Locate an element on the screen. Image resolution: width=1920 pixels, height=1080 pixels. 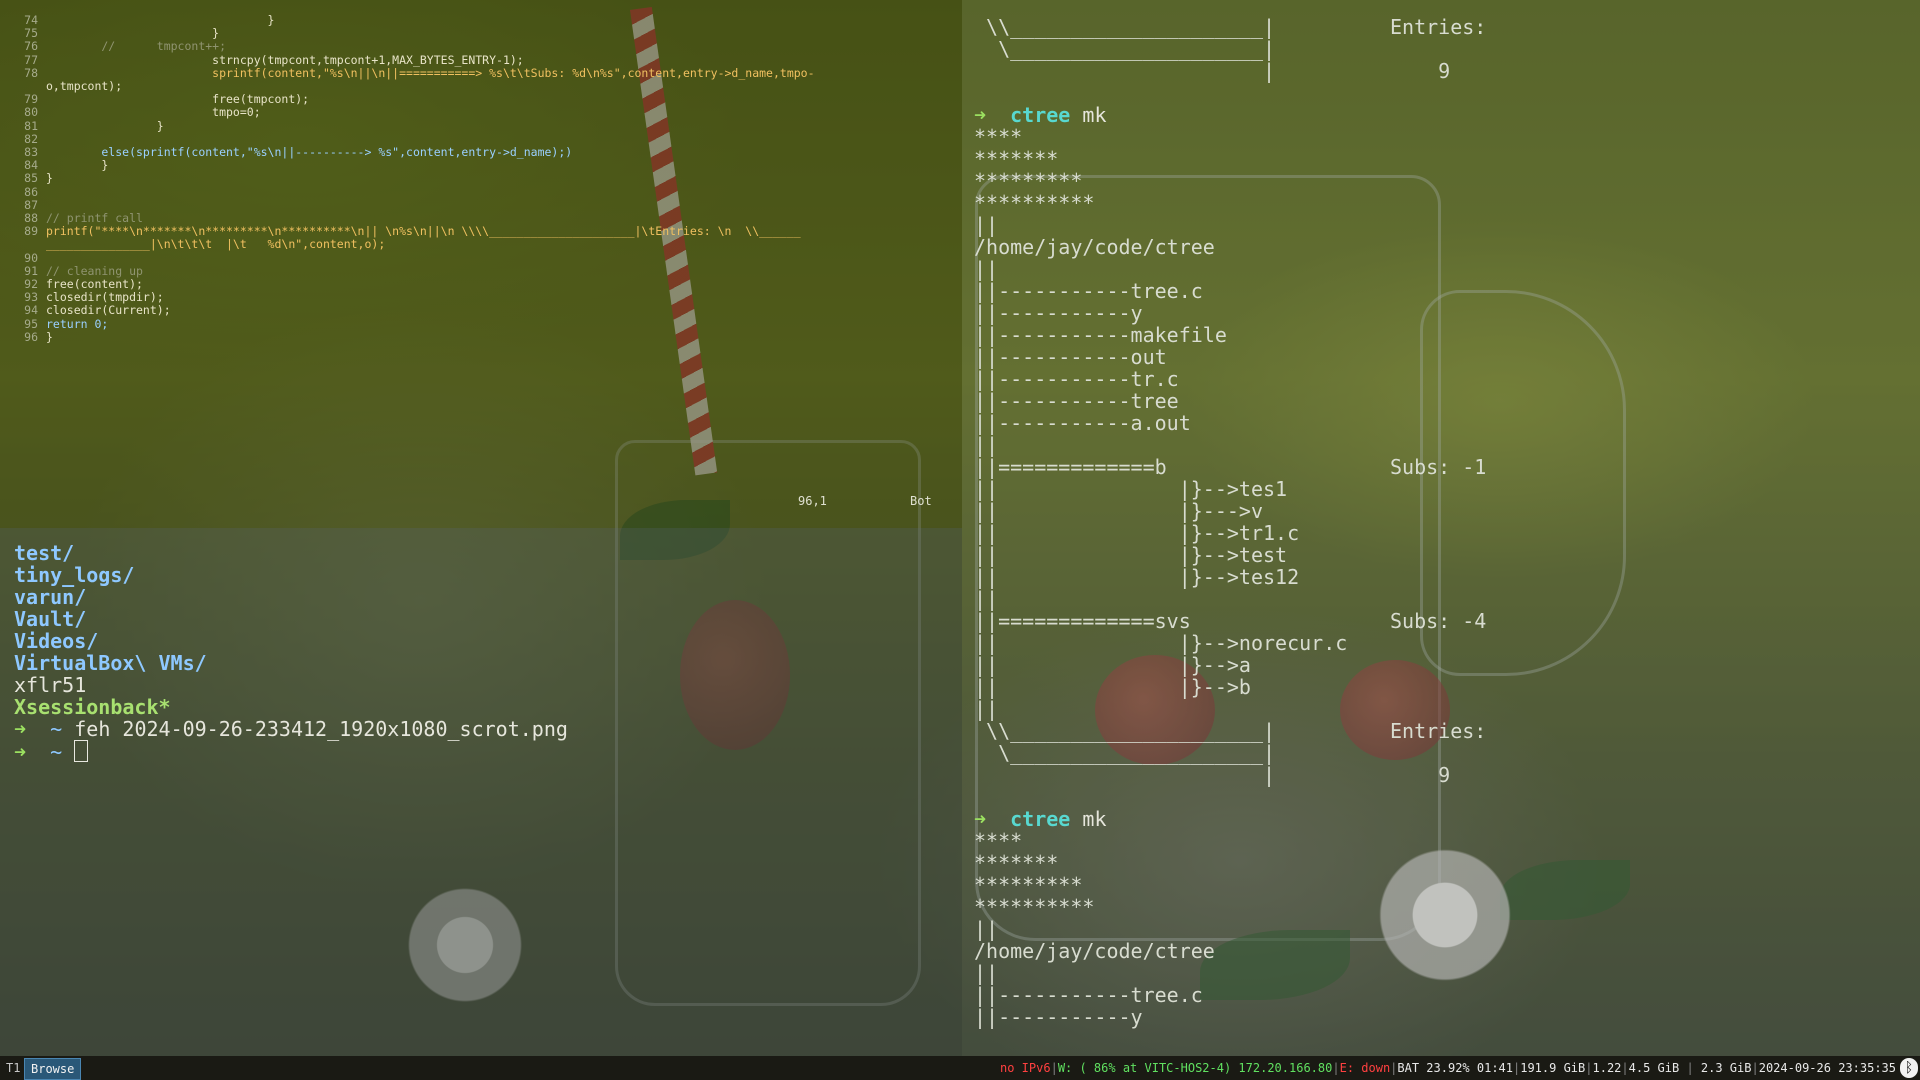
output-line: ********* is located at coordinates (1028, 181).